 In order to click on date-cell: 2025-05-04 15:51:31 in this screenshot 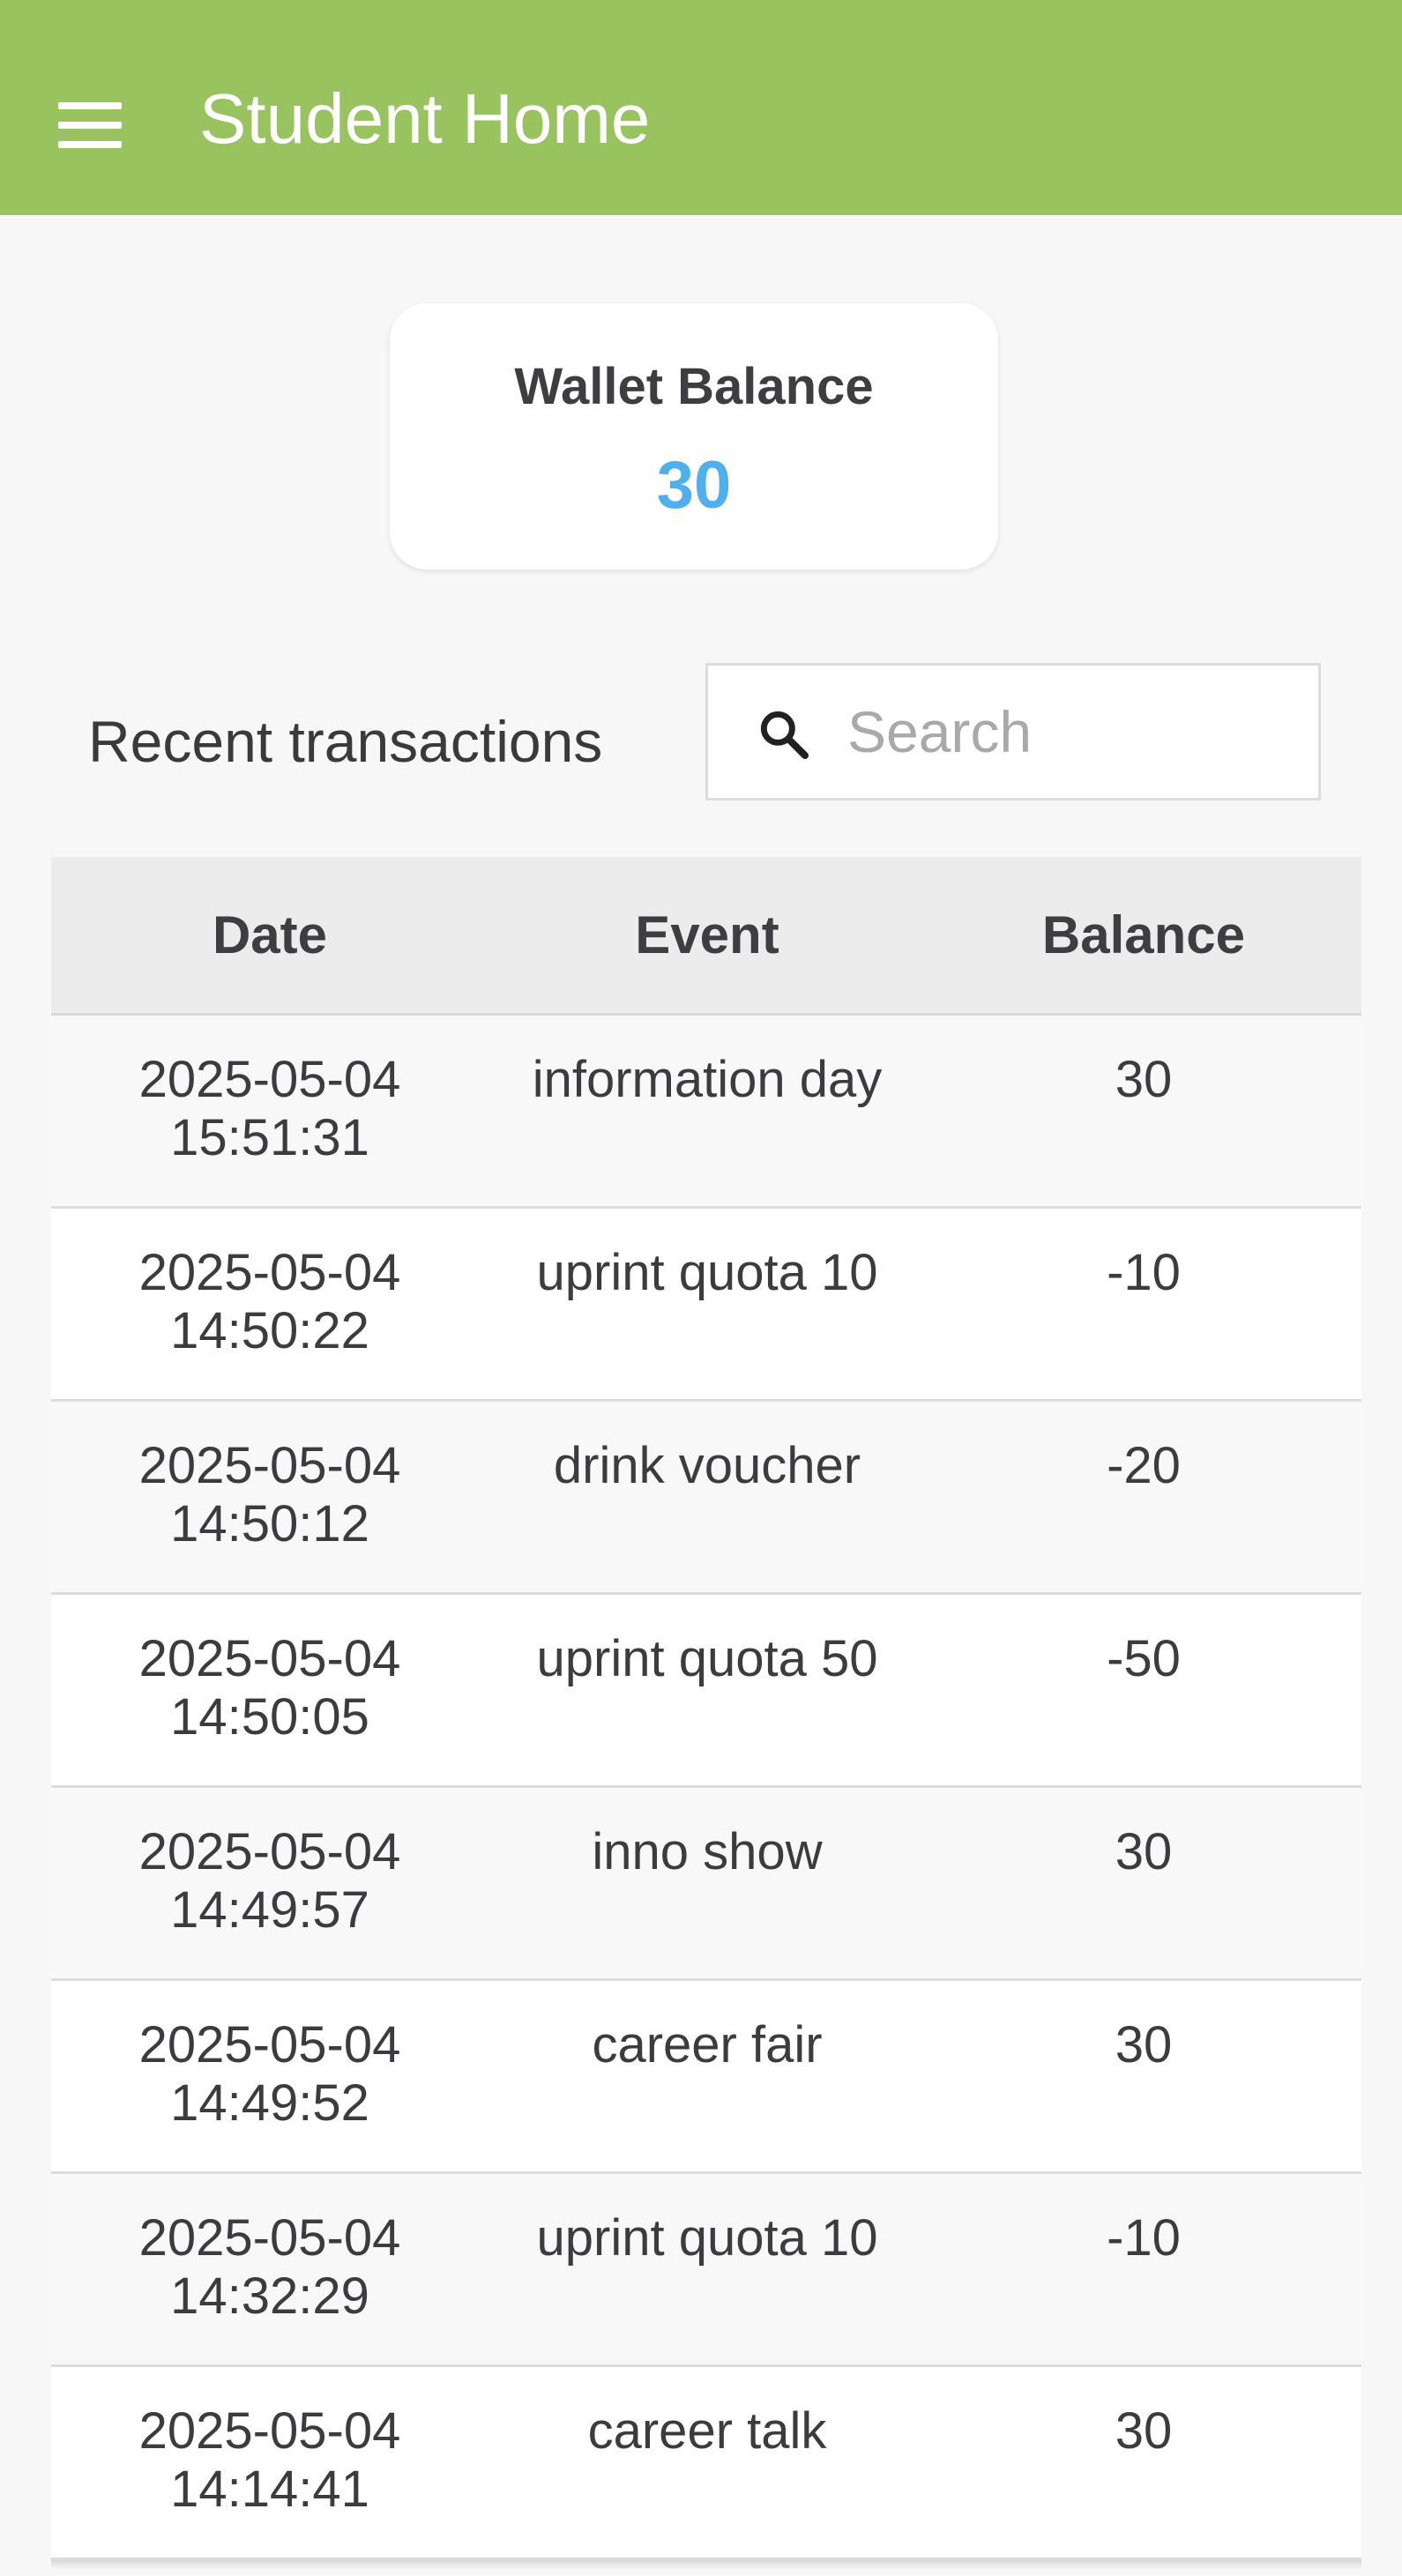, I will do `click(269, 1111)`.